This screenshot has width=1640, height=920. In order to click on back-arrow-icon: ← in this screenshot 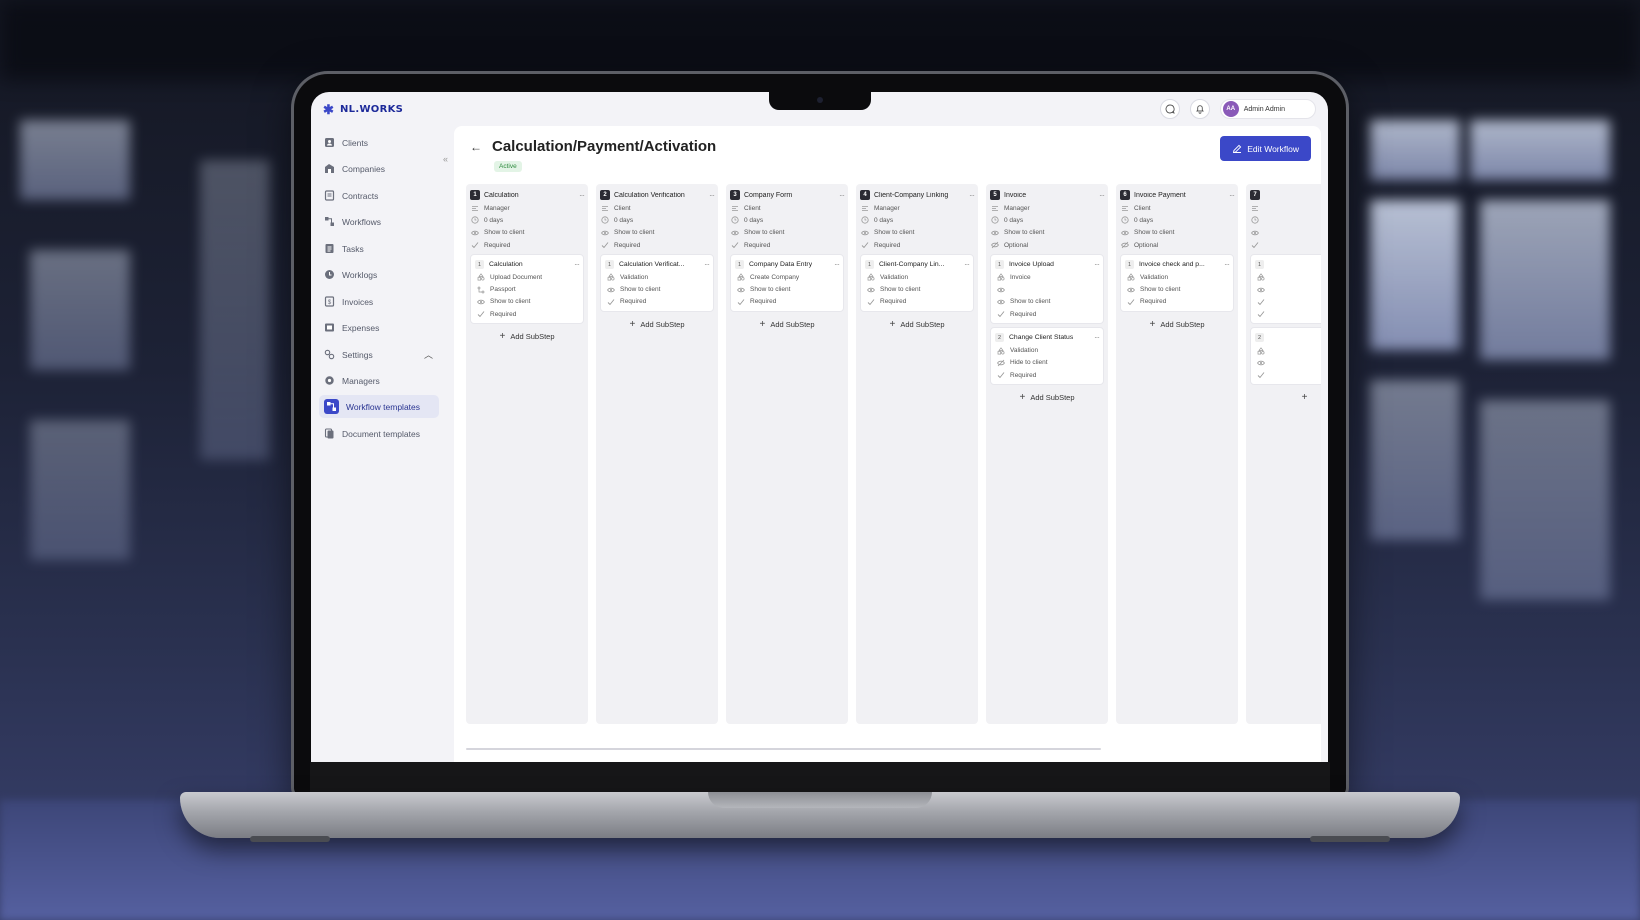, I will do `click(476, 147)`.